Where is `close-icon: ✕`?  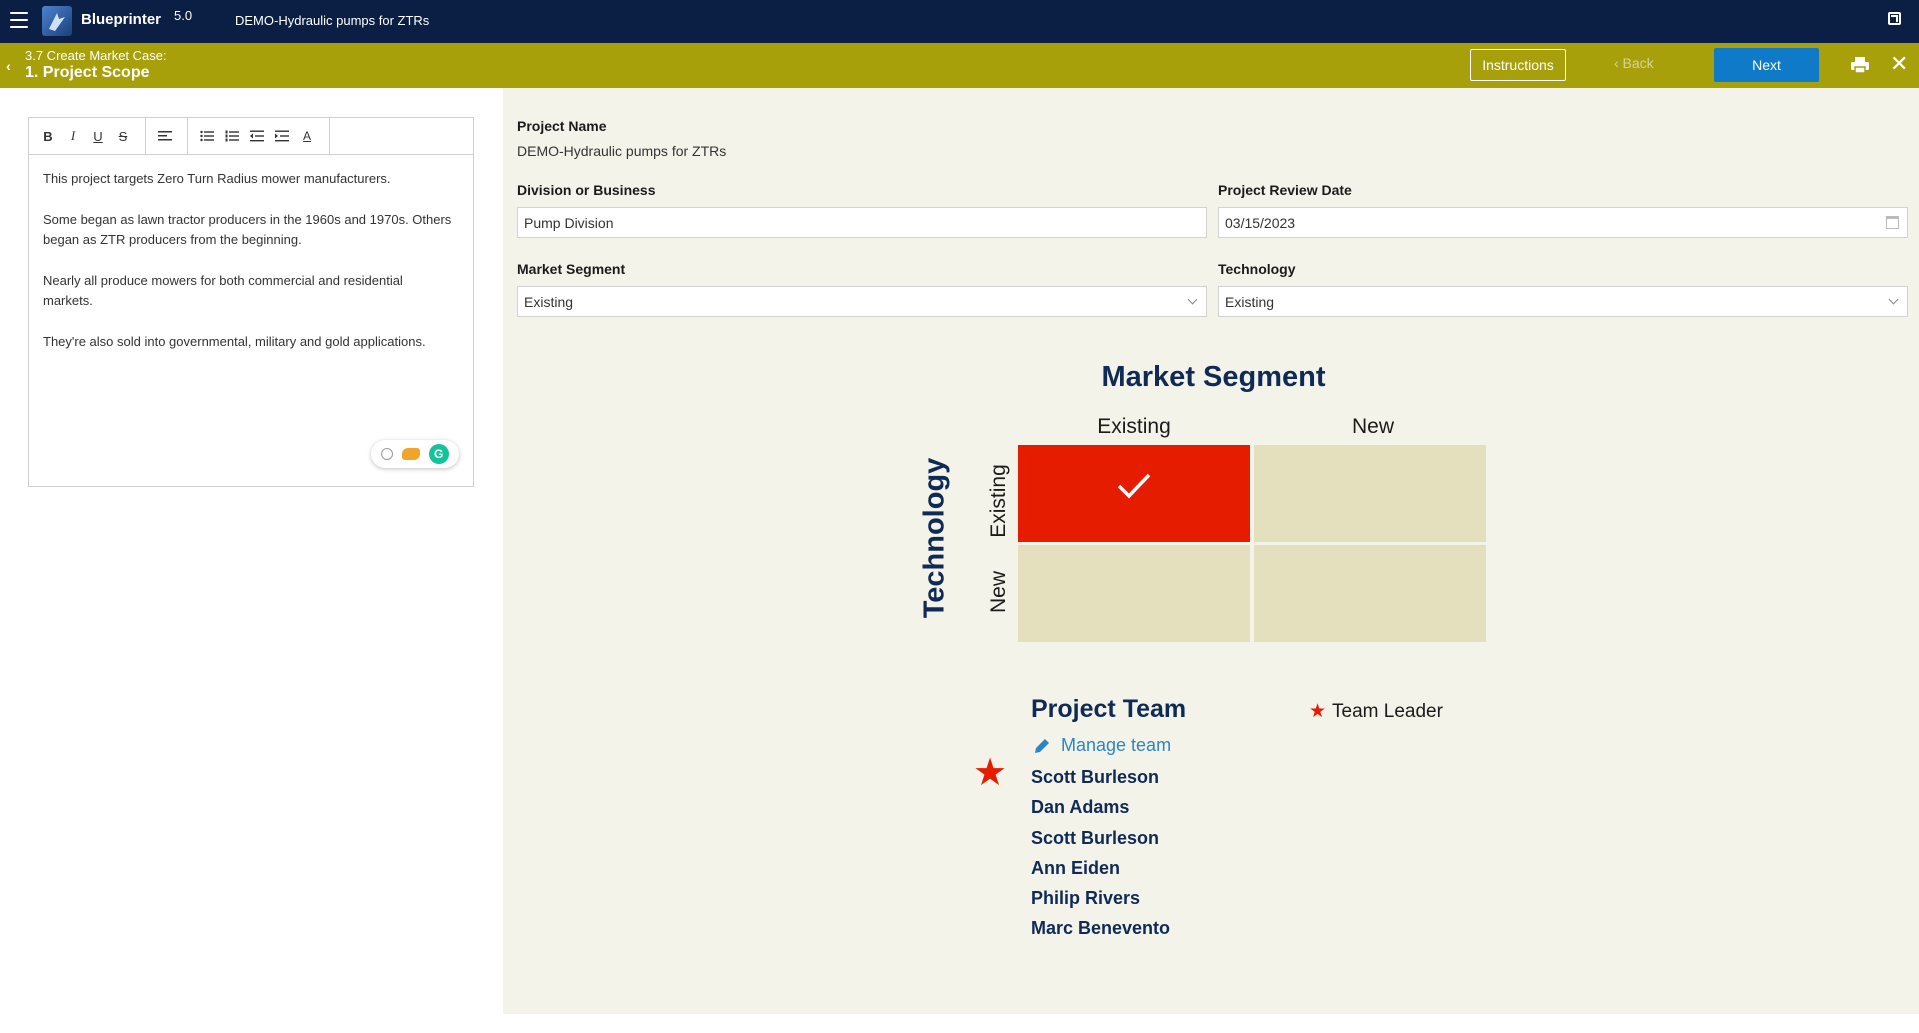 close-icon: ✕ is located at coordinates (1899, 64).